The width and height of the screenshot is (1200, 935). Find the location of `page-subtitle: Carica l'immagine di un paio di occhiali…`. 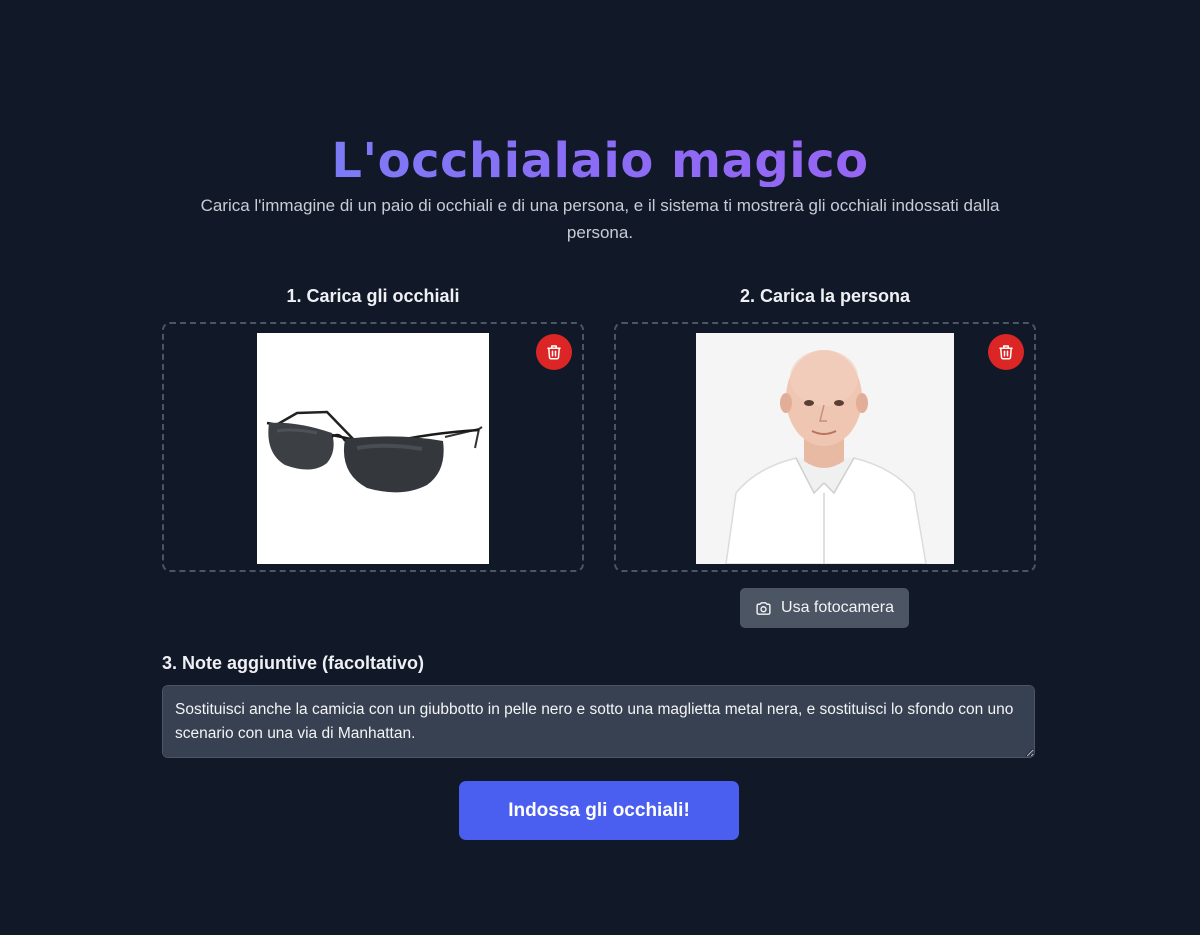

page-subtitle: Carica l'immagine di un paio di occhiali… is located at coordinates (600, 219).